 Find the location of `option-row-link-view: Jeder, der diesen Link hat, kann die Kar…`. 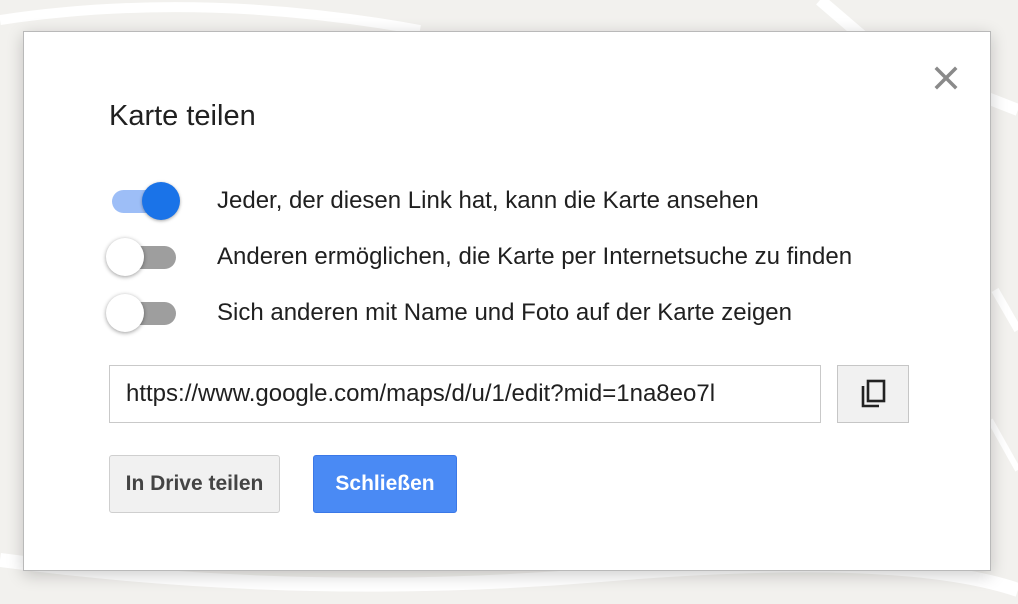

option-row-link-view: Jeder, der diesen Link hat, kann die Kar… is located at coordinates (524, 201).